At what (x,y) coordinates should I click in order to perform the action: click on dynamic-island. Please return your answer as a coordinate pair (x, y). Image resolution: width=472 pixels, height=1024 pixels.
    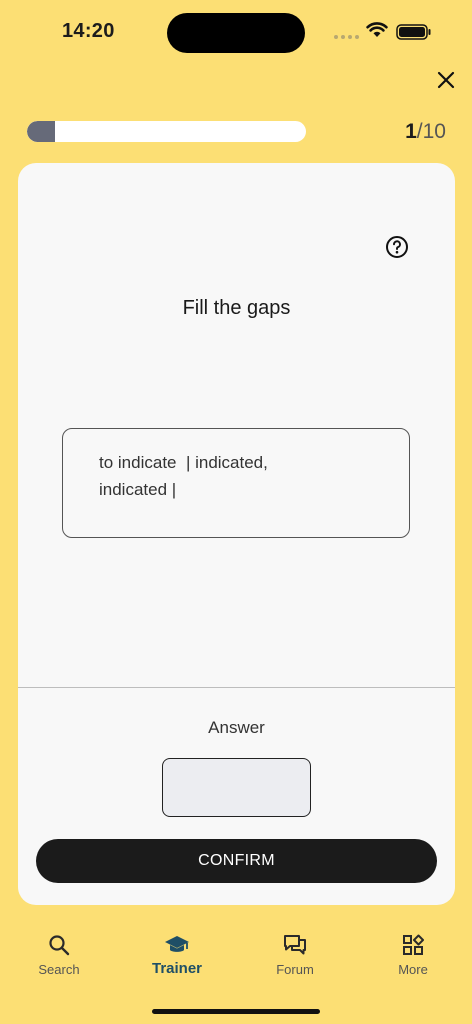
    Looking at the image, I should click on (236, 33).